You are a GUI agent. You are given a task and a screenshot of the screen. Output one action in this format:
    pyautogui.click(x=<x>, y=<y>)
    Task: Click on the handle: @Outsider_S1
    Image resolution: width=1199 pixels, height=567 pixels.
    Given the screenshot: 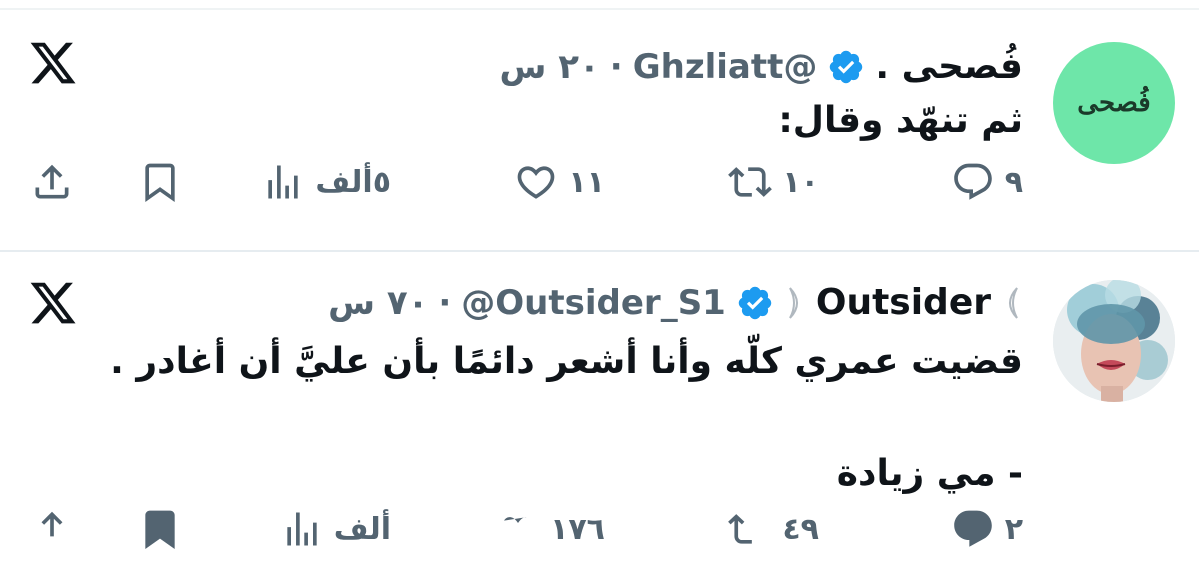 What is the action you would take?
    pyautogui.click(x=593, y=303)
    